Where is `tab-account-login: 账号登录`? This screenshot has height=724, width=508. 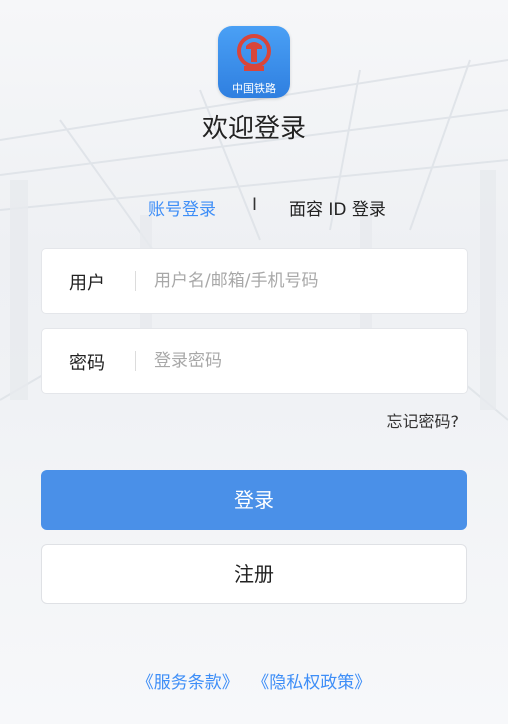
tab-account-login: 账号登录 is located at coordinates (182, 207).